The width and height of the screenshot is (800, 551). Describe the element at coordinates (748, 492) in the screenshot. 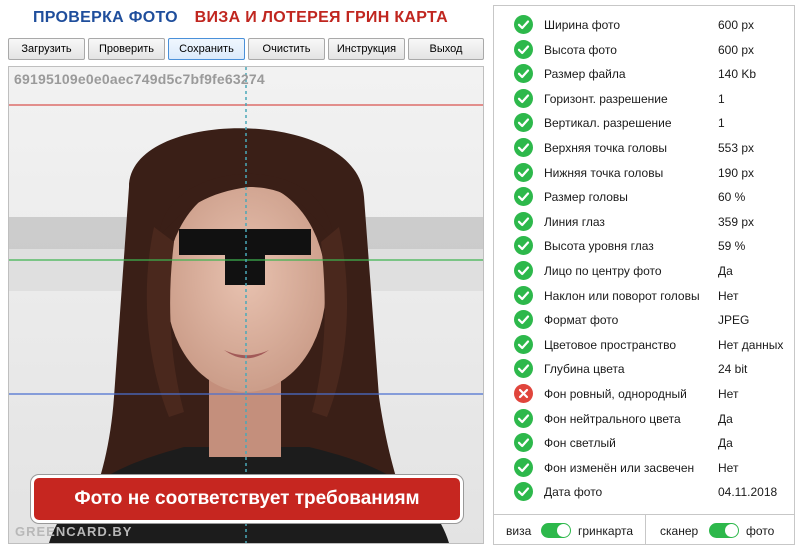

I see `check-value: 04.11.2018` at that location.